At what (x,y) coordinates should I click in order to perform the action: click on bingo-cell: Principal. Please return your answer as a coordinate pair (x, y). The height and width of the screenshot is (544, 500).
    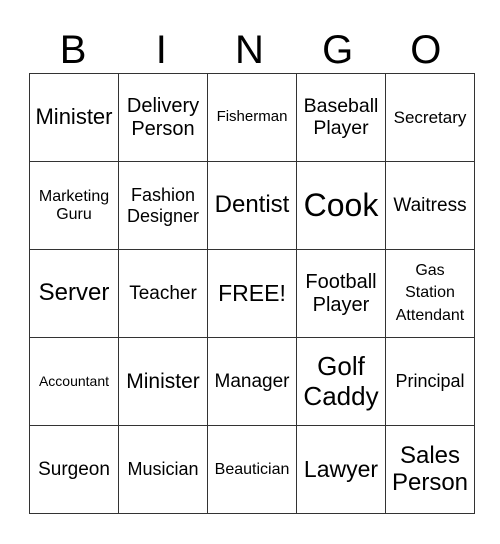
    Looking at the image, I should click on (430, 381).